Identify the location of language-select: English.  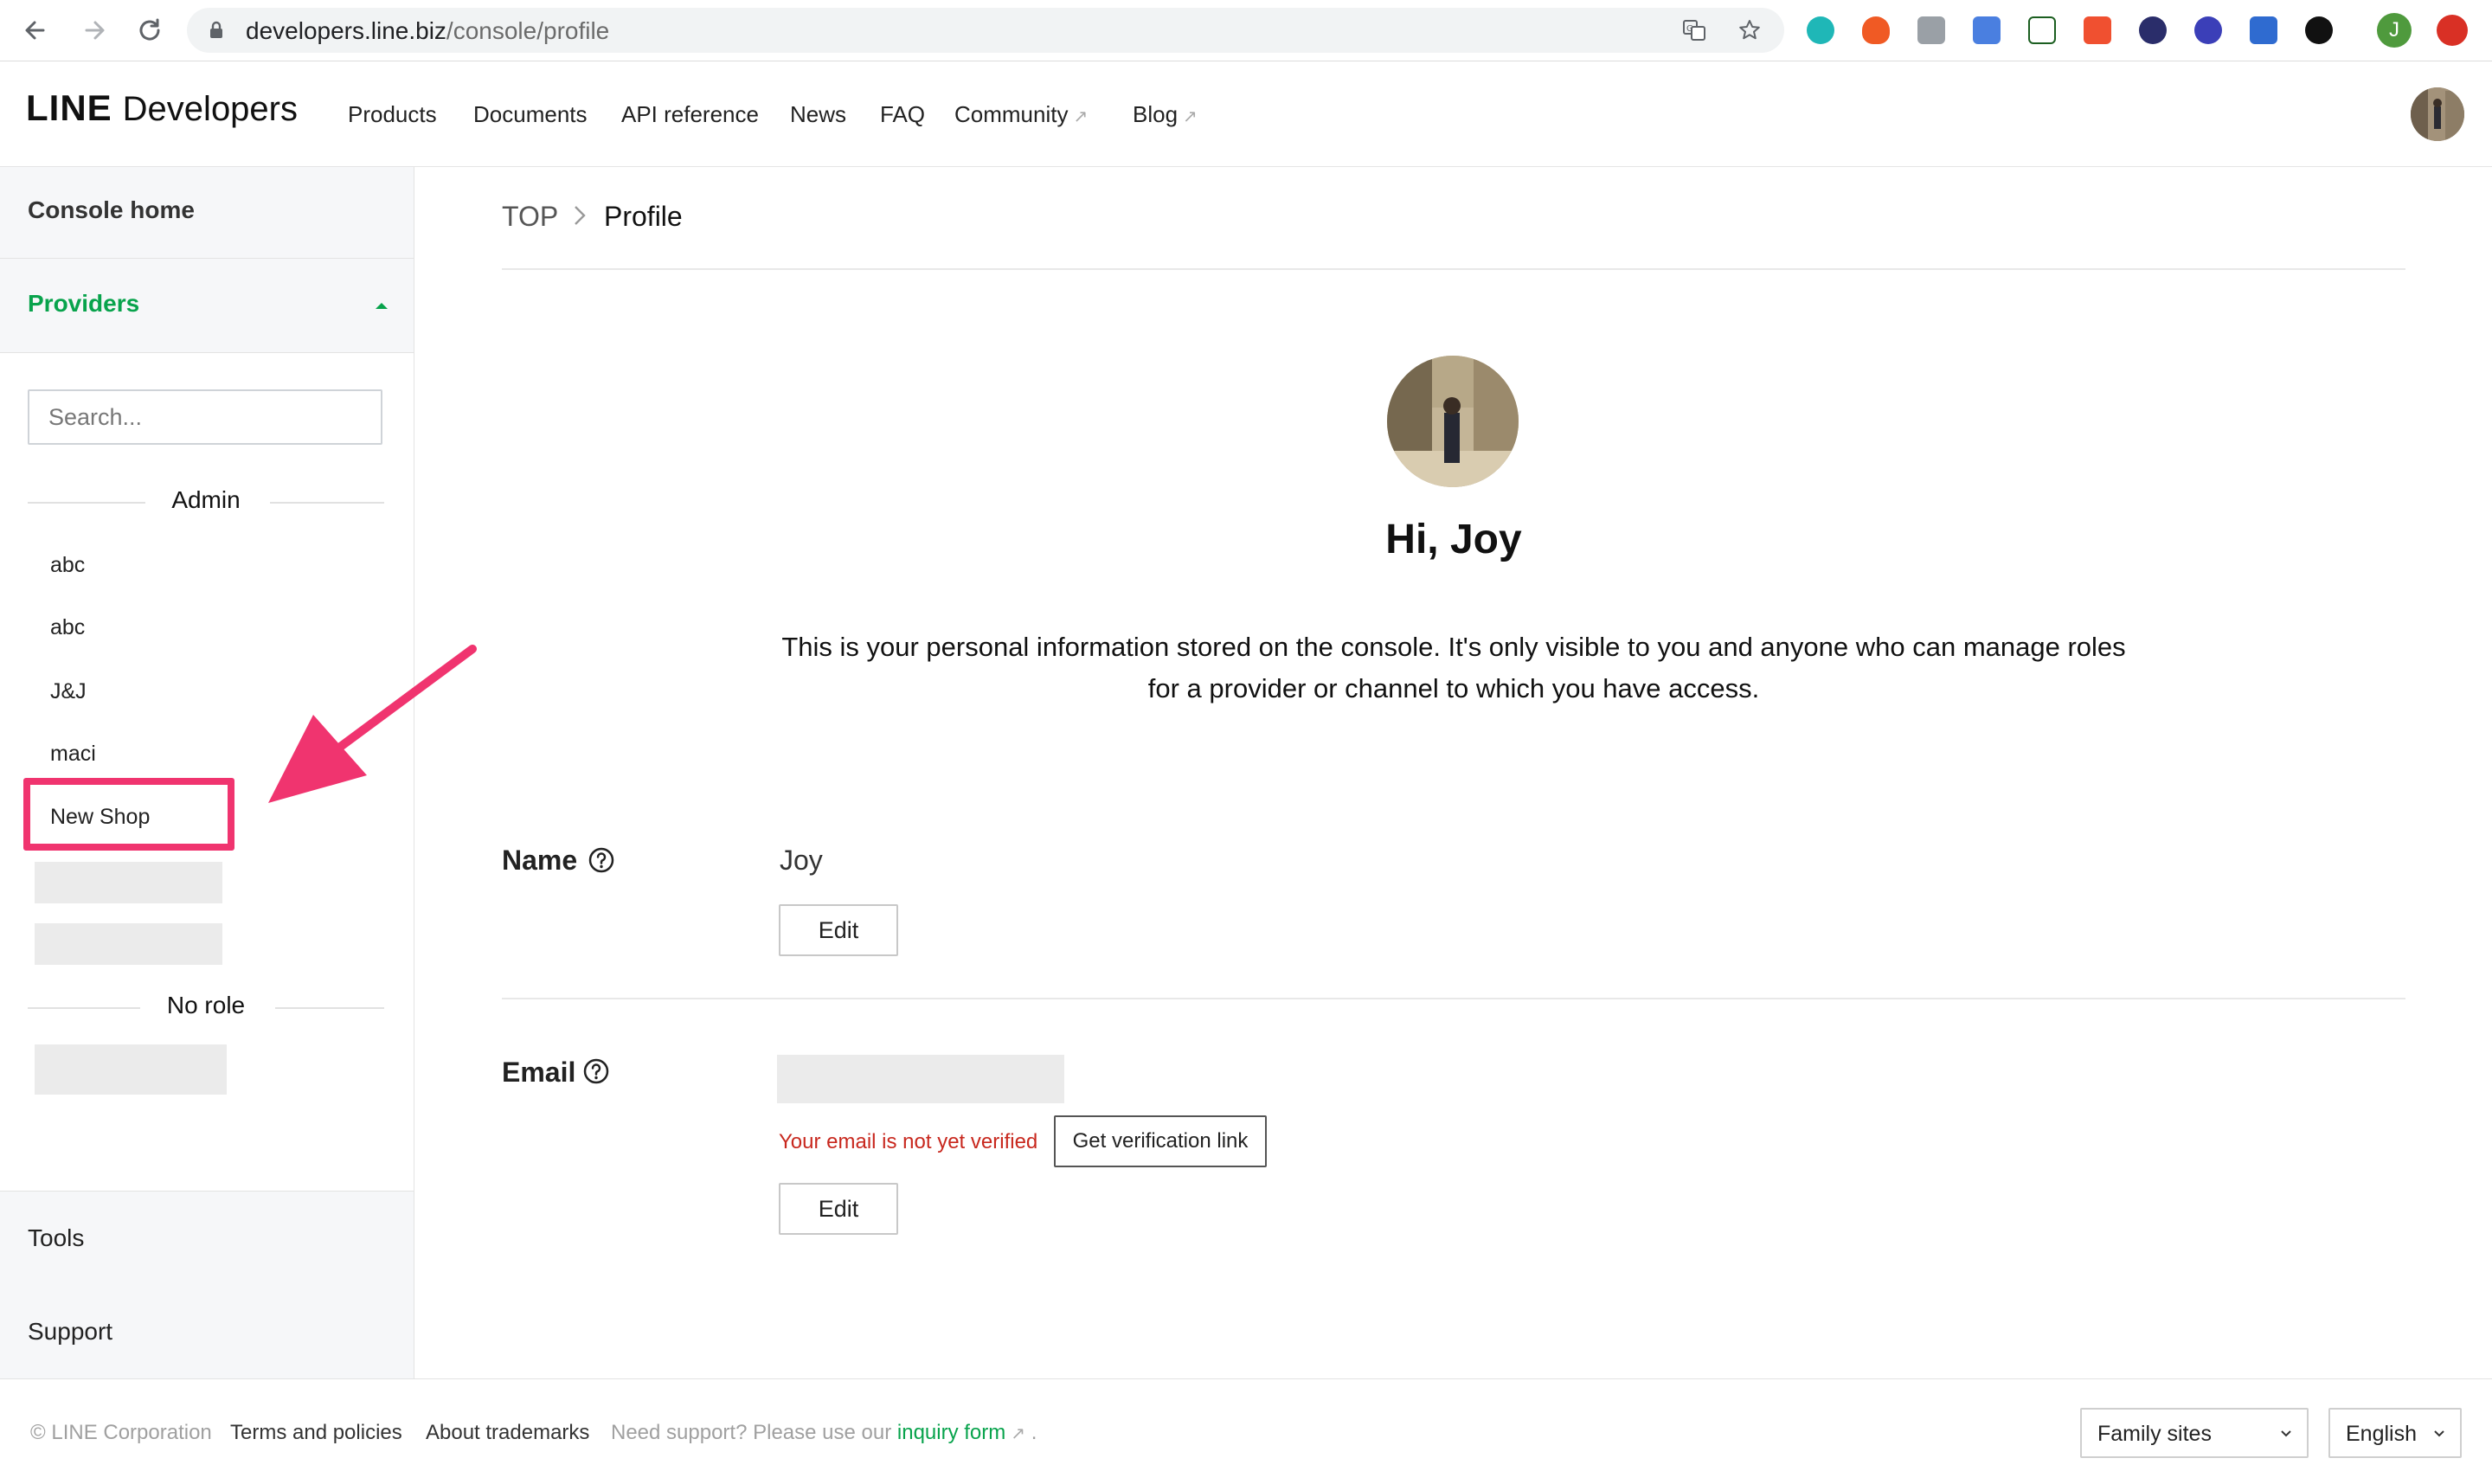
(2395, 1433).